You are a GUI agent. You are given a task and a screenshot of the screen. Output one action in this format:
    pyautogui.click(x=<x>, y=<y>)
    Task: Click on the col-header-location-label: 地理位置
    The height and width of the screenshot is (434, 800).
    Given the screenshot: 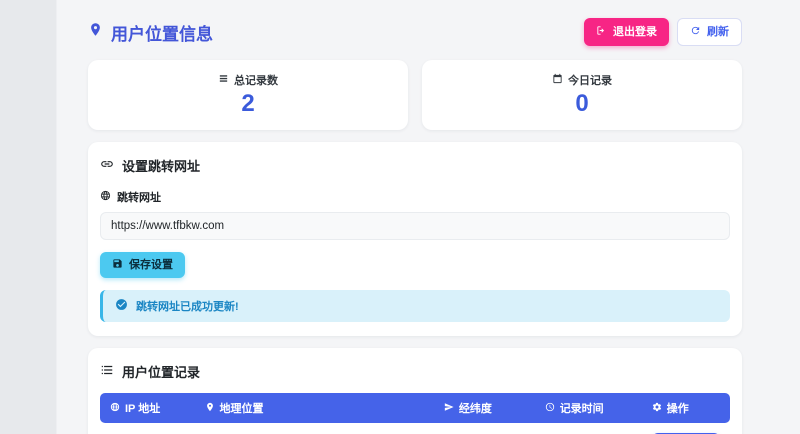 What is the action you would take?
    pyautogui.click(x=241, y=409)
    